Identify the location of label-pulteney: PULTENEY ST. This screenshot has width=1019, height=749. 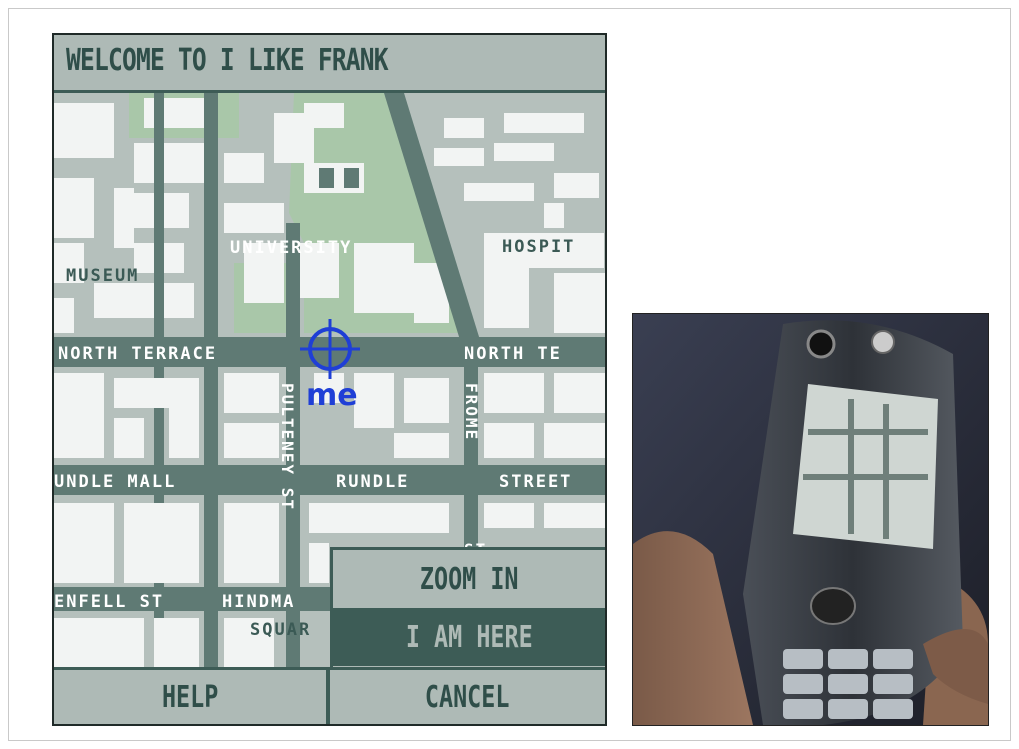
(287, 447).